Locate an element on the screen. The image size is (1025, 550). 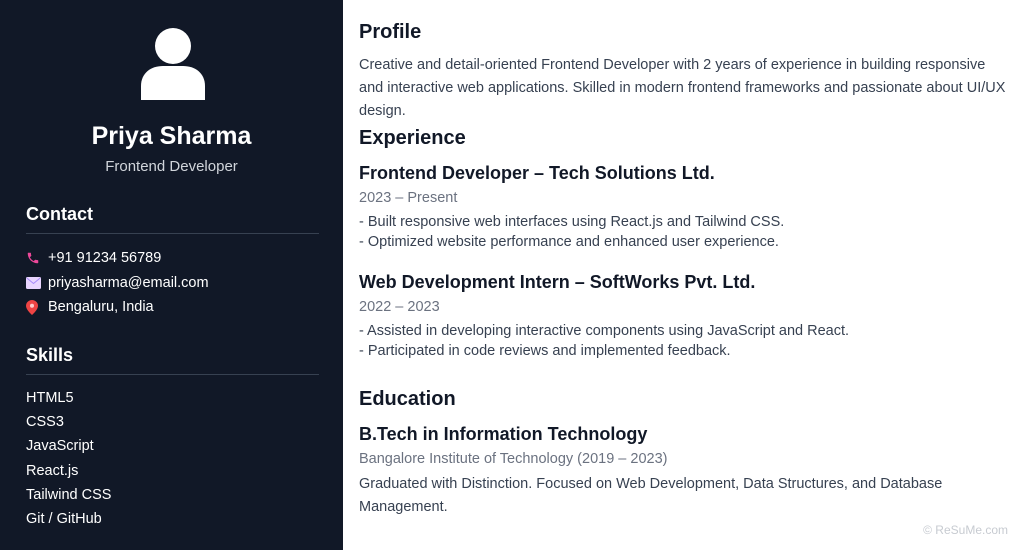
profile-heading: Profile is located at coordinates (390, 32).